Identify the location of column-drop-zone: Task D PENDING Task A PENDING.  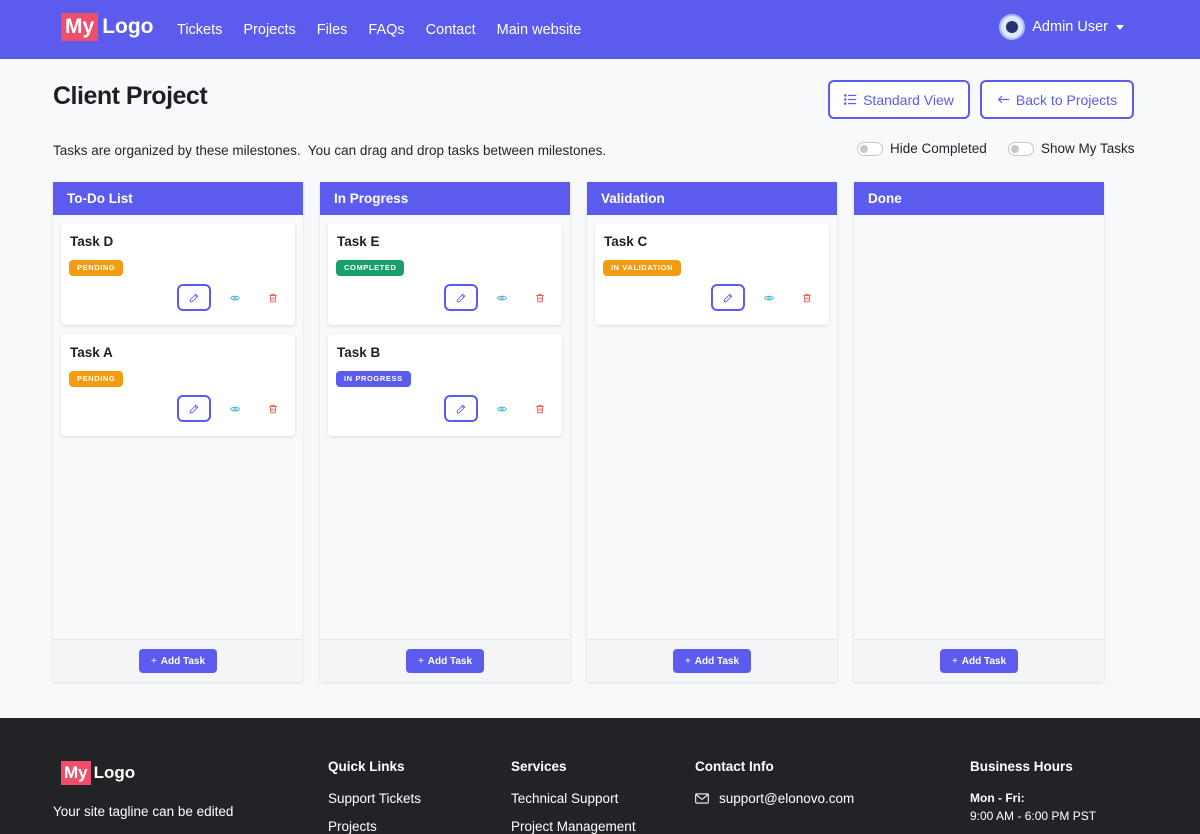
(178, 427).